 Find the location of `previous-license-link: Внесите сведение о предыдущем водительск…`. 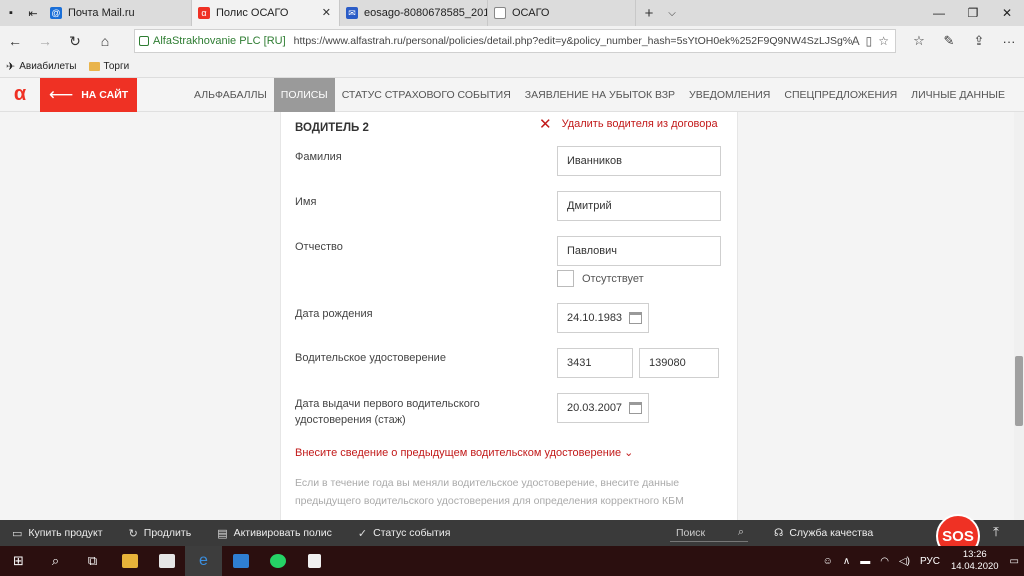

previous-license-link: Внесите сведение о предыдущем водительск… is located at coordinates (464, 452).